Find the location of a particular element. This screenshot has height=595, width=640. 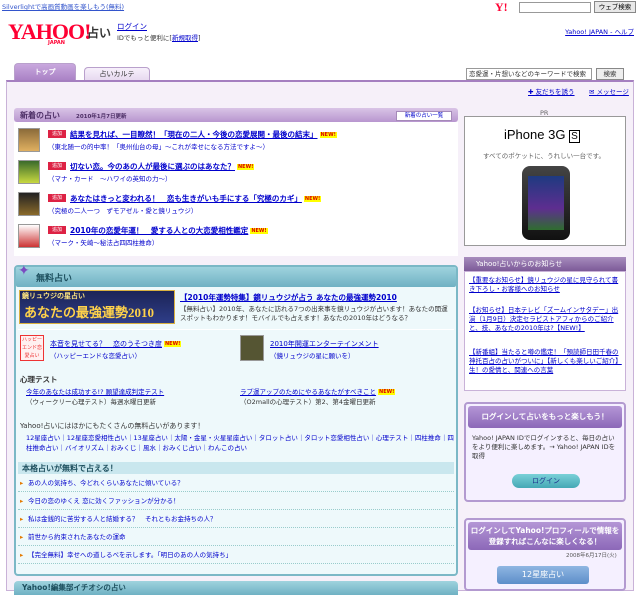

news-item-title-text: あなたはきっと変われる！ 恋も生きがいも手にする「究極のカギ」 is located at coordinates (186, 198).